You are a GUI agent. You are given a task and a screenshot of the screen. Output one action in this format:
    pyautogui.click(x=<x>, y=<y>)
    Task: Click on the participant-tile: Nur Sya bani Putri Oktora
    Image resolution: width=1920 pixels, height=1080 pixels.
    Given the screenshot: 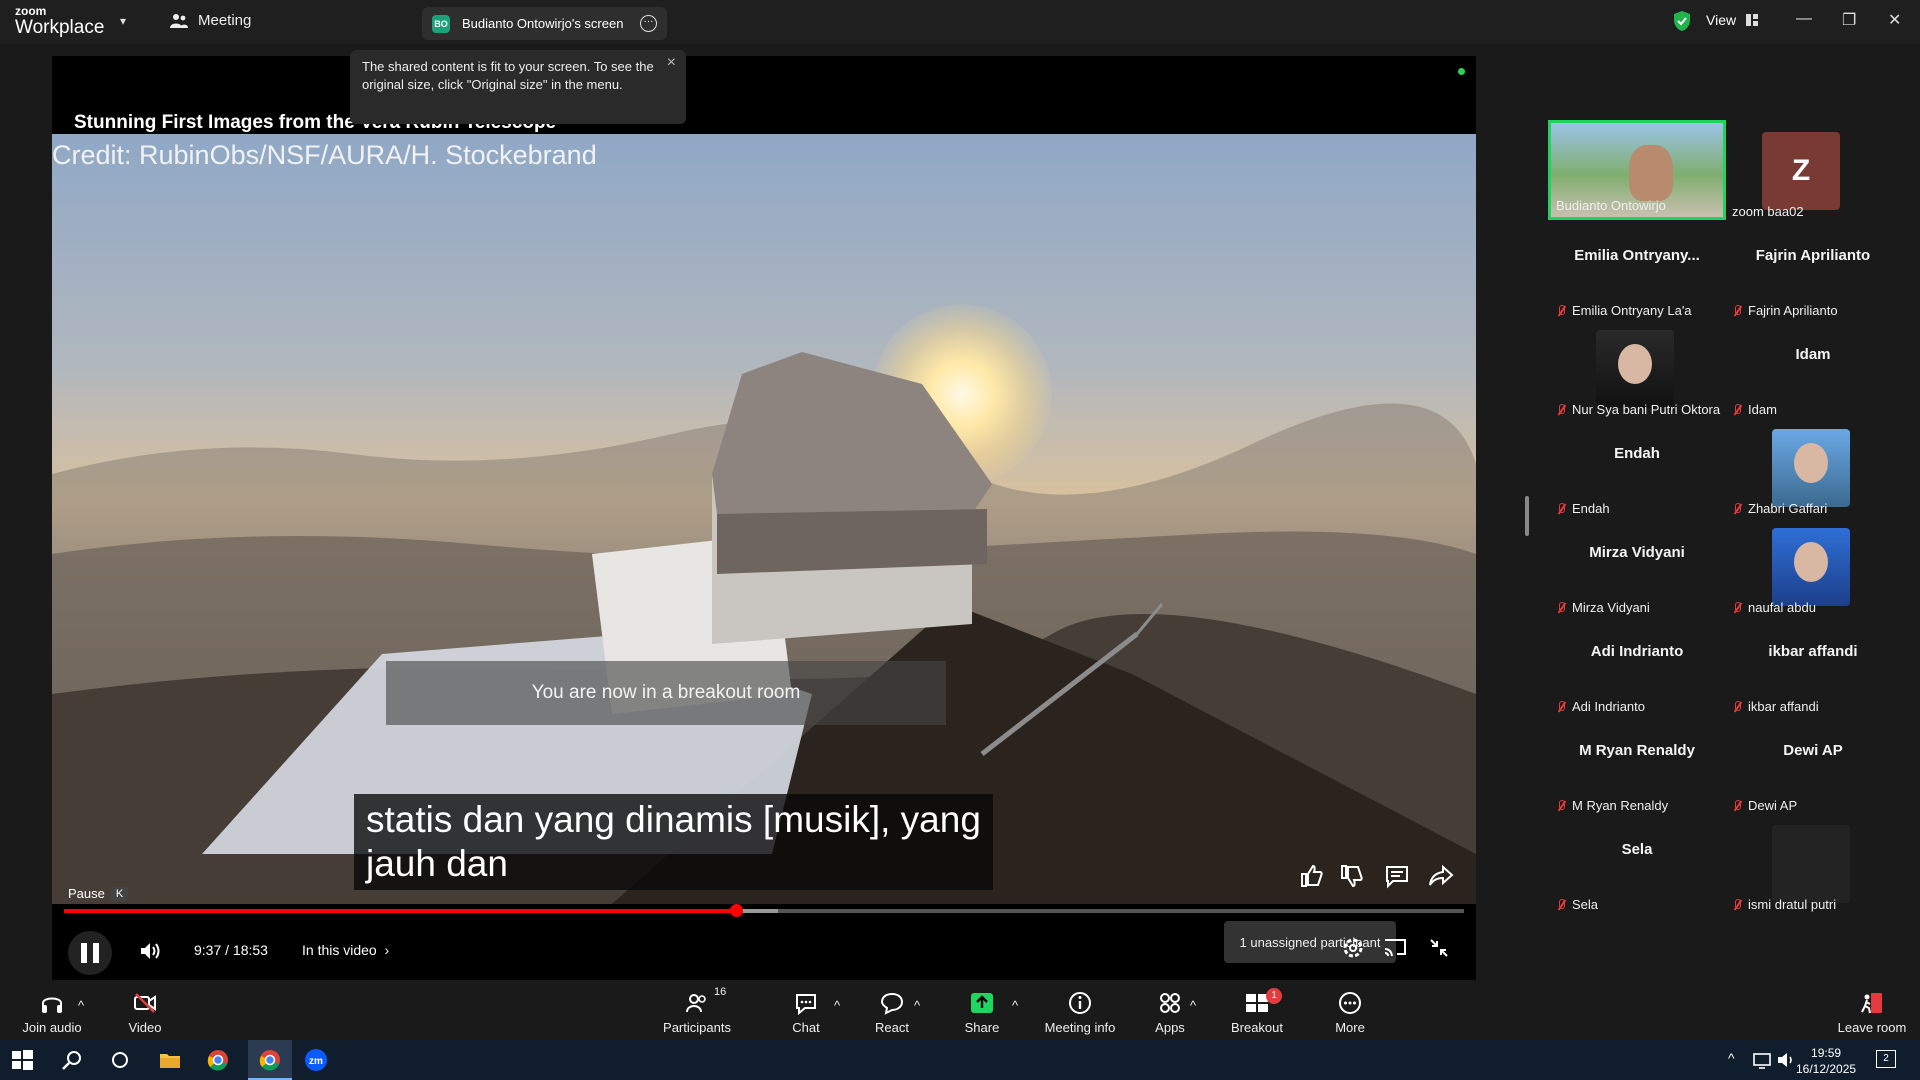 What is the action you would take?
    pyautogui.click(x=1637, y=368)
    